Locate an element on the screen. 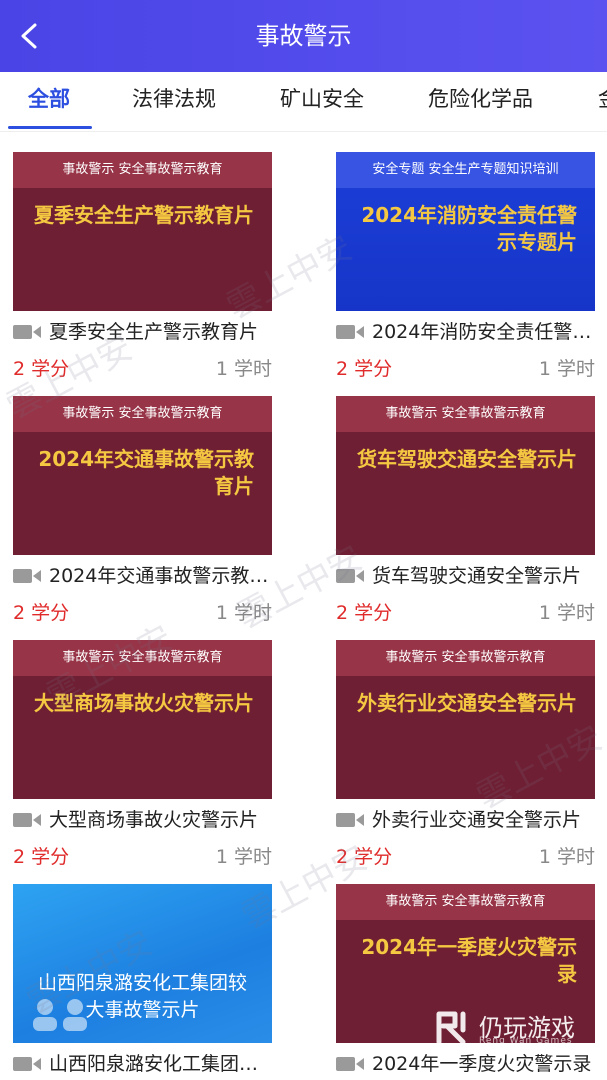 The image size is (607, 1080). course-title: 夏季安全生产警示教育片 is located at coordinates (154, 332).